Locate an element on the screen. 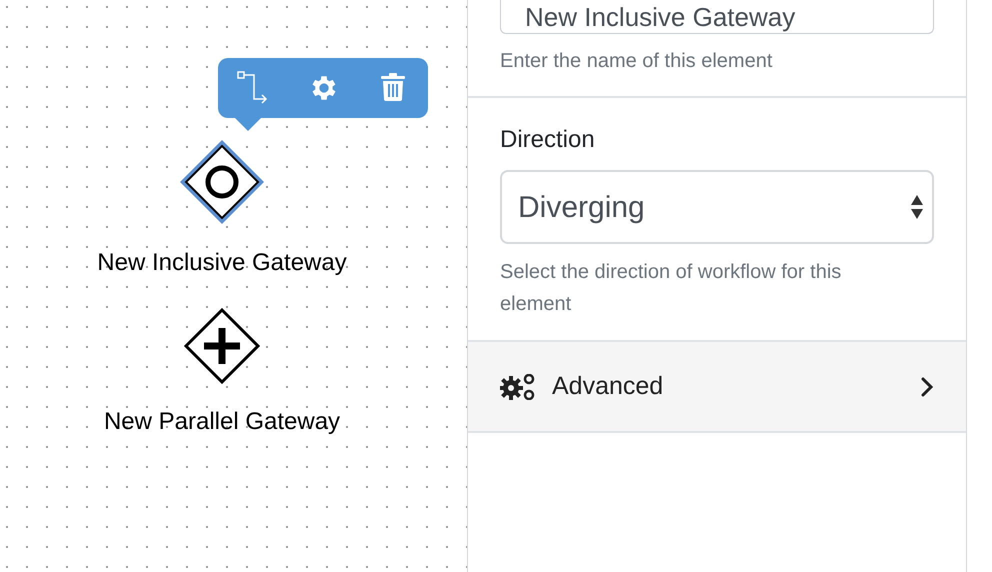 This screenshot has height=572, width=992. toolbar-pointer is located at coordinates (248, 124).